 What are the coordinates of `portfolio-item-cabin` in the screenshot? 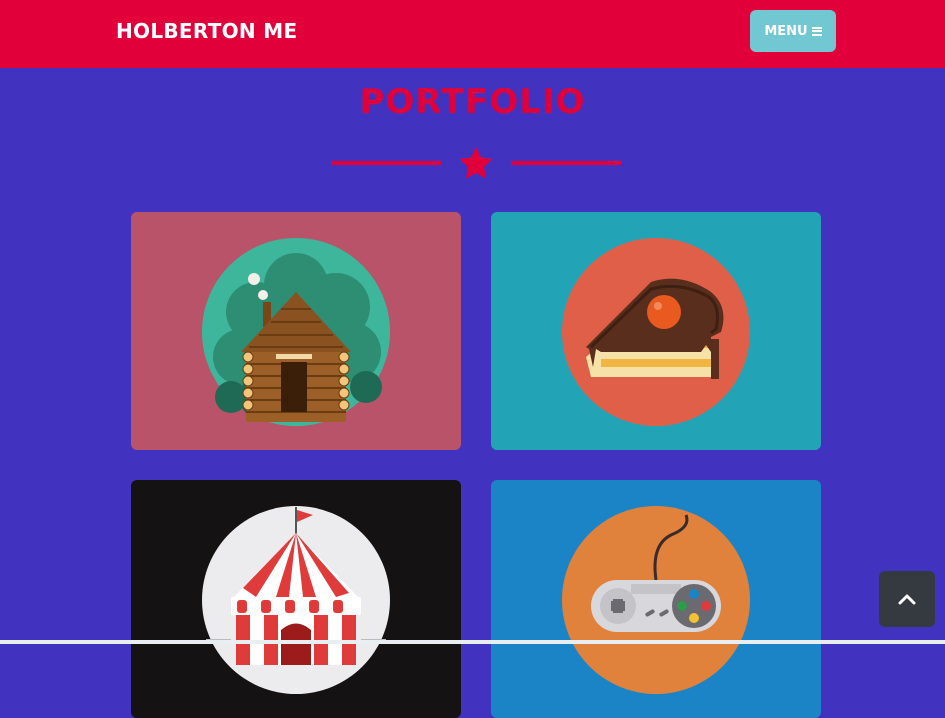 It's located at (296, 331).